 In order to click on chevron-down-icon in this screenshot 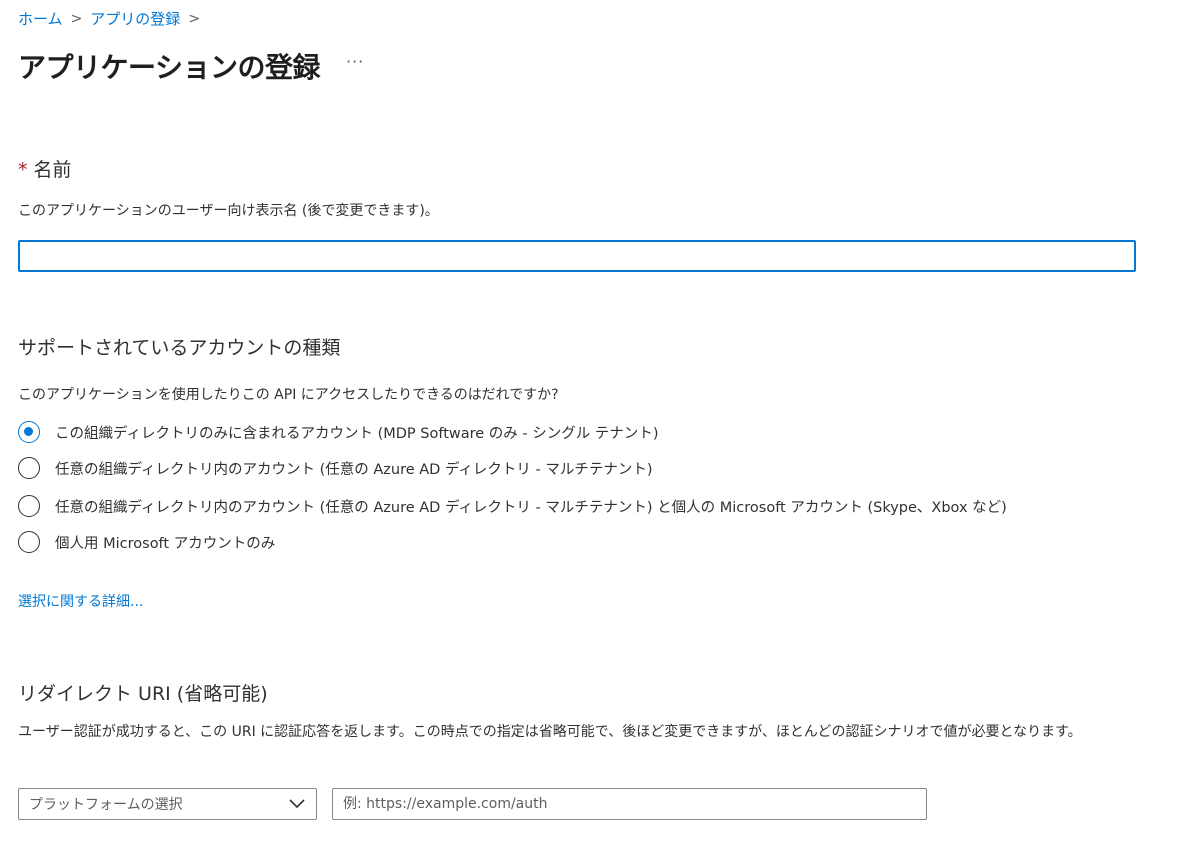, I will do `click(297, 804)`.